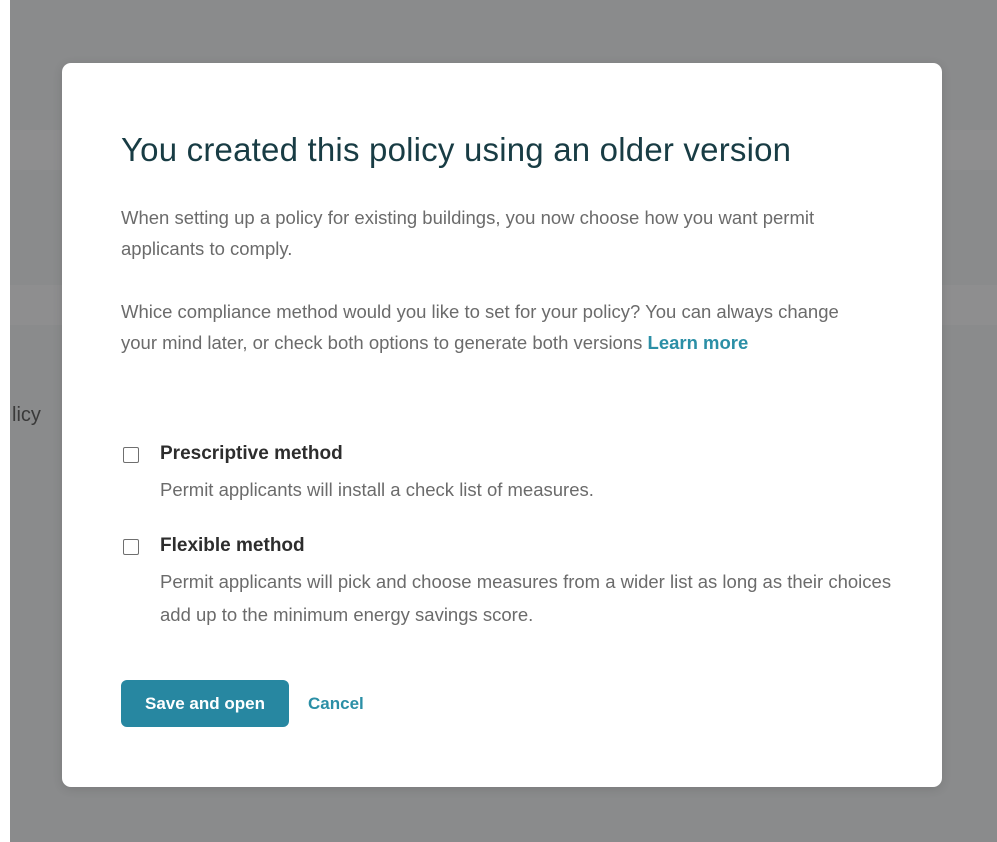 The width and height of the screenshot is (997, 842). I want to click on save-and-open-button: Save and open, so click(205, 703).